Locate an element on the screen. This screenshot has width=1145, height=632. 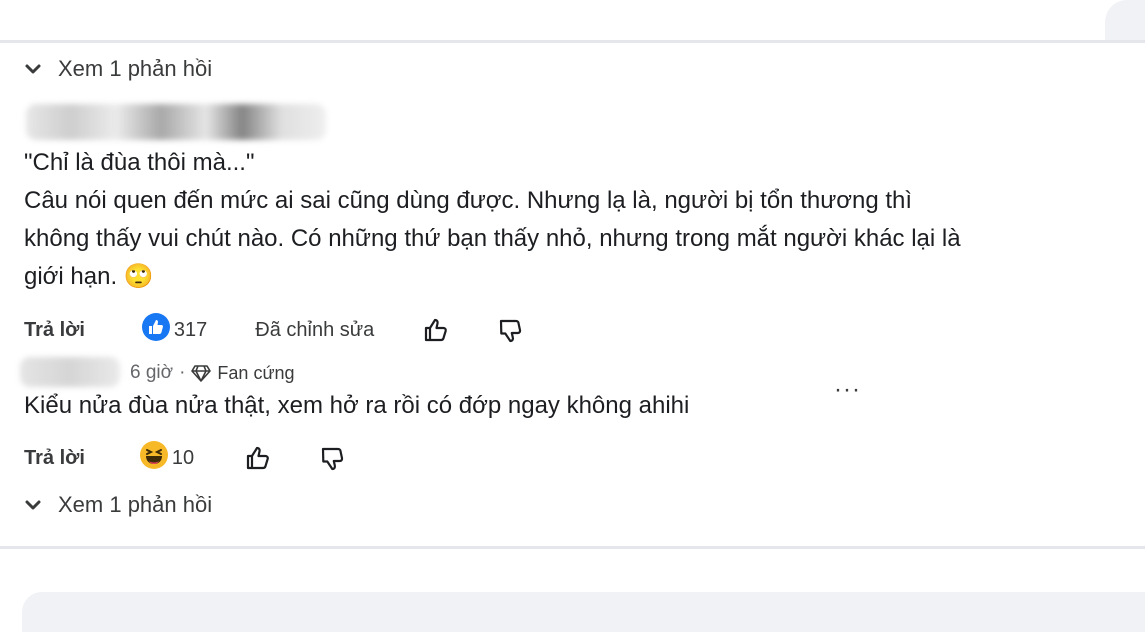
view-replies-bottom: Xem 1 phản hồi is located at coordinates (118, 505).